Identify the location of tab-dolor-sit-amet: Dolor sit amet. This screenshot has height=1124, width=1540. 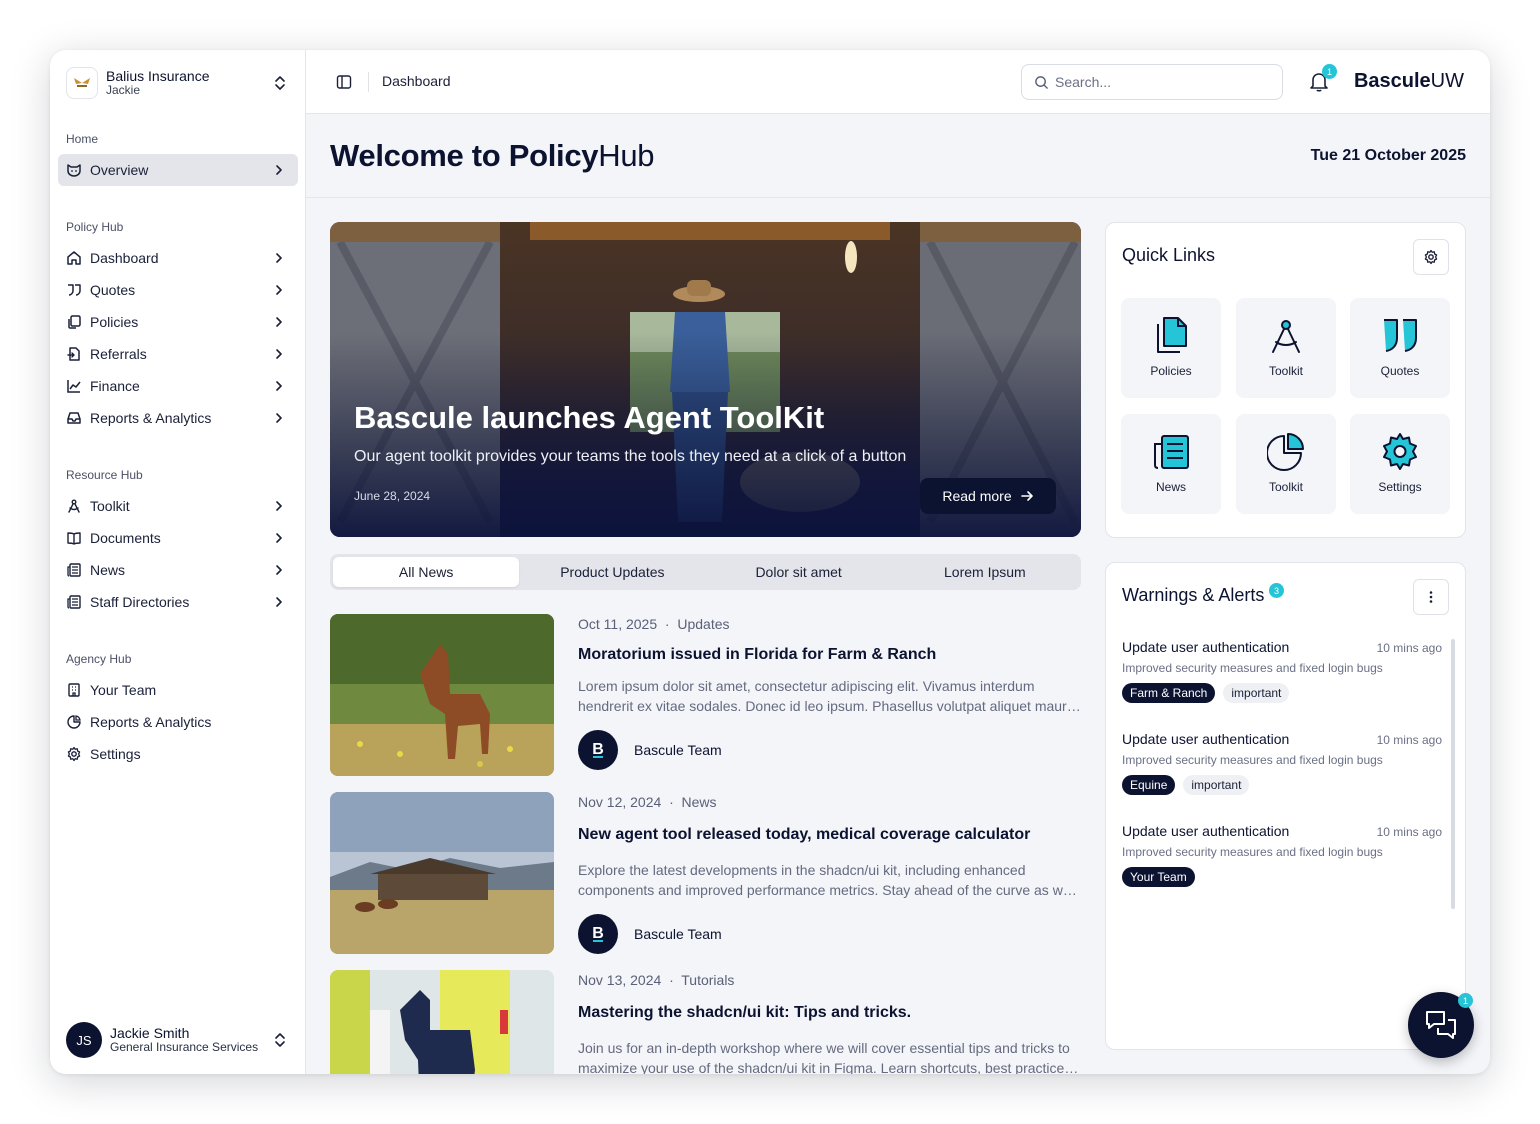
(799, 572).